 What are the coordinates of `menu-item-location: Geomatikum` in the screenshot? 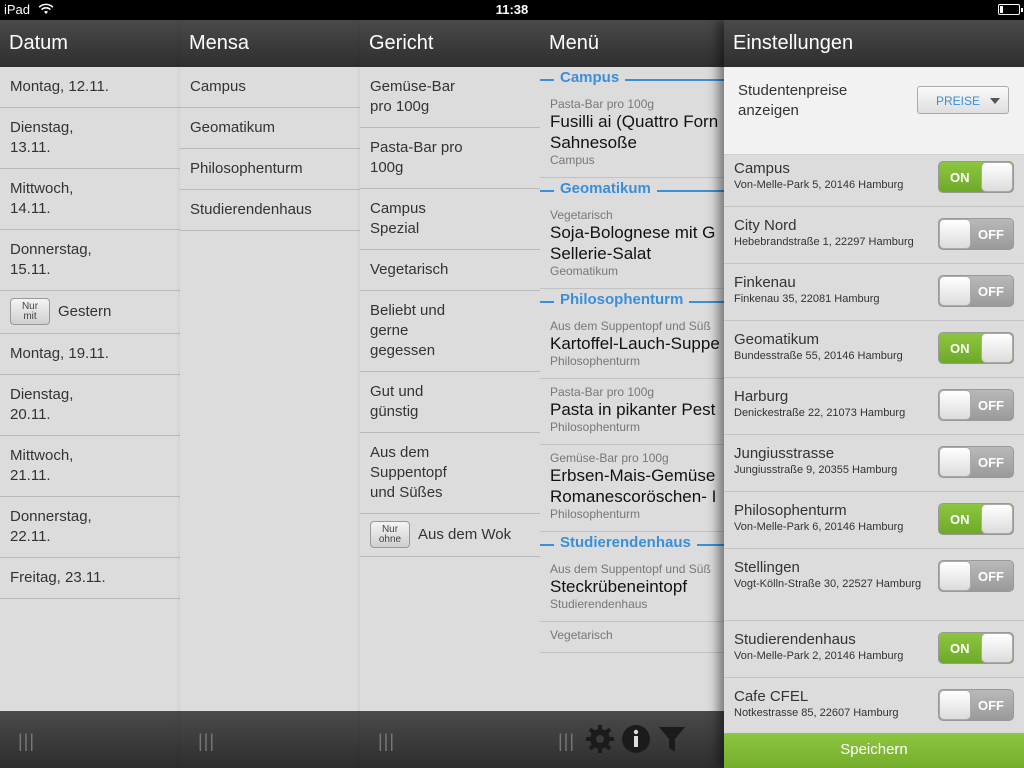 It's located at (584, 271).